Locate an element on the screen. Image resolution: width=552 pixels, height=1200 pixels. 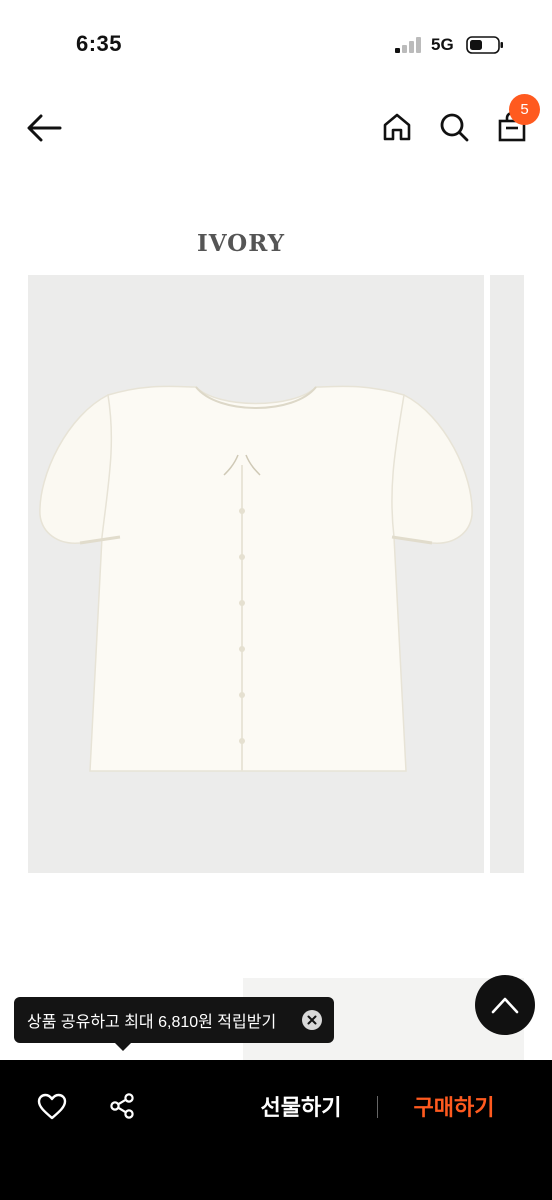
share-button is located at coordinates (122, 1106).